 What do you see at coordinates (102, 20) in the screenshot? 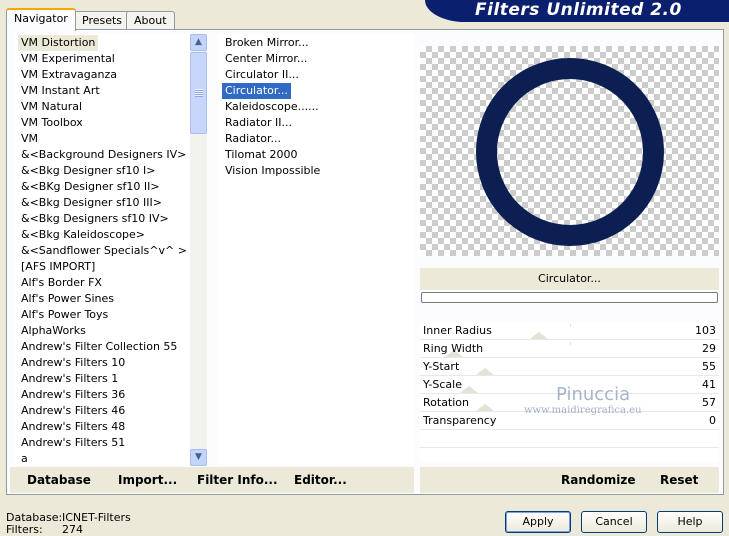
I see `tab-presets: Presets` at bounding box center [102, 20].